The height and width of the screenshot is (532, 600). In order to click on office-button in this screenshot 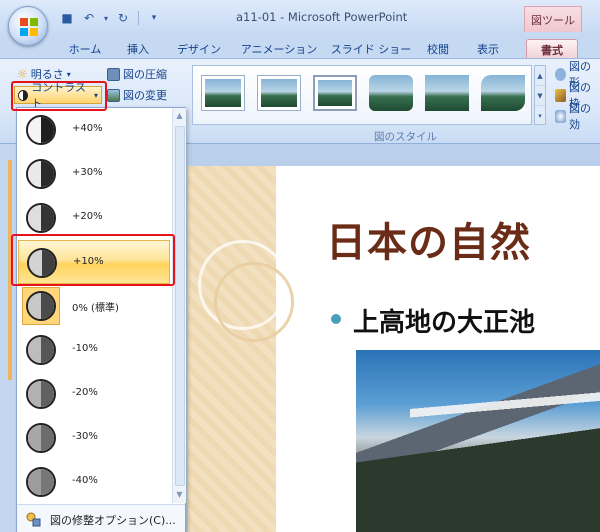, I will do `click(28, 26)`.